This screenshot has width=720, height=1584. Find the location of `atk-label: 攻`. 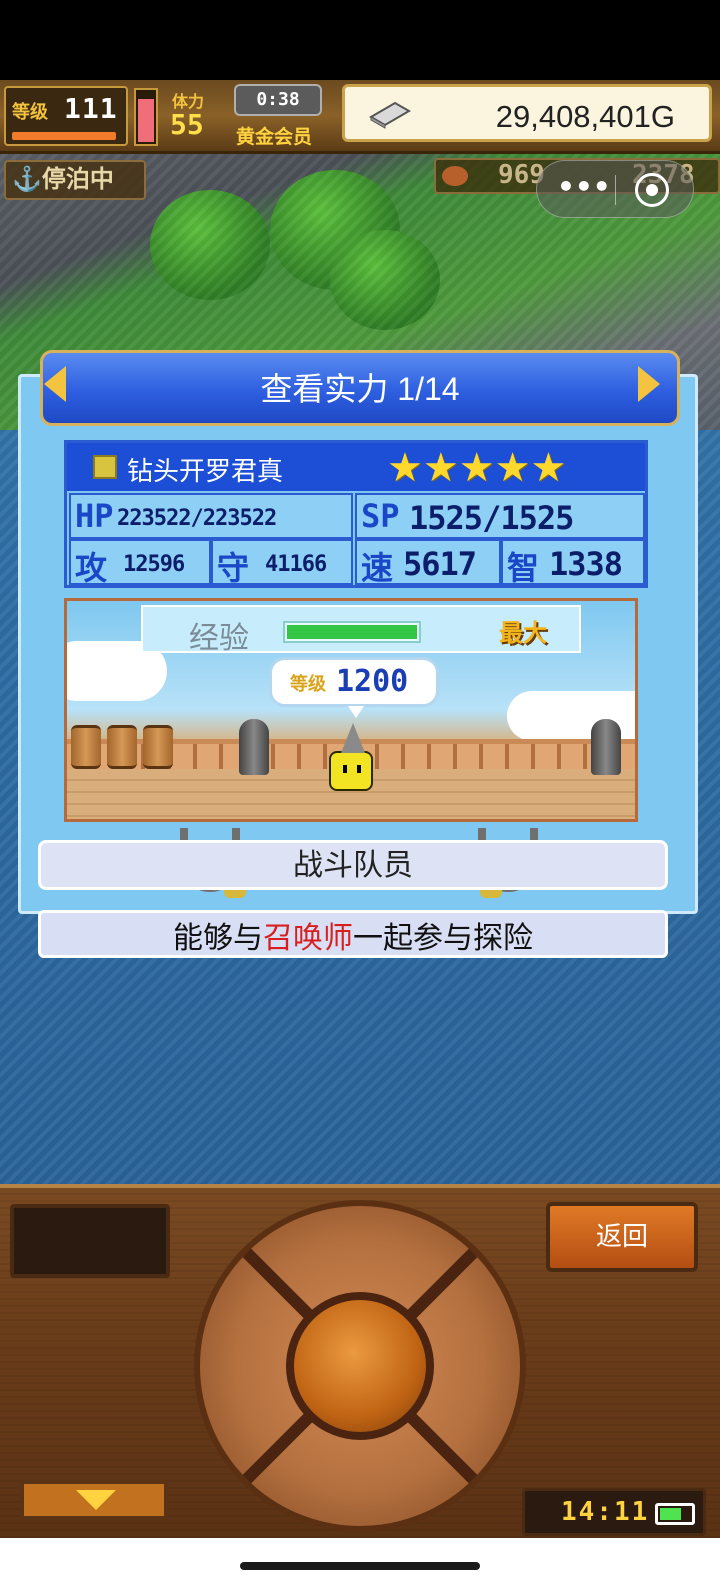

atk-label: 攻 is located at coordinates (91, 568).